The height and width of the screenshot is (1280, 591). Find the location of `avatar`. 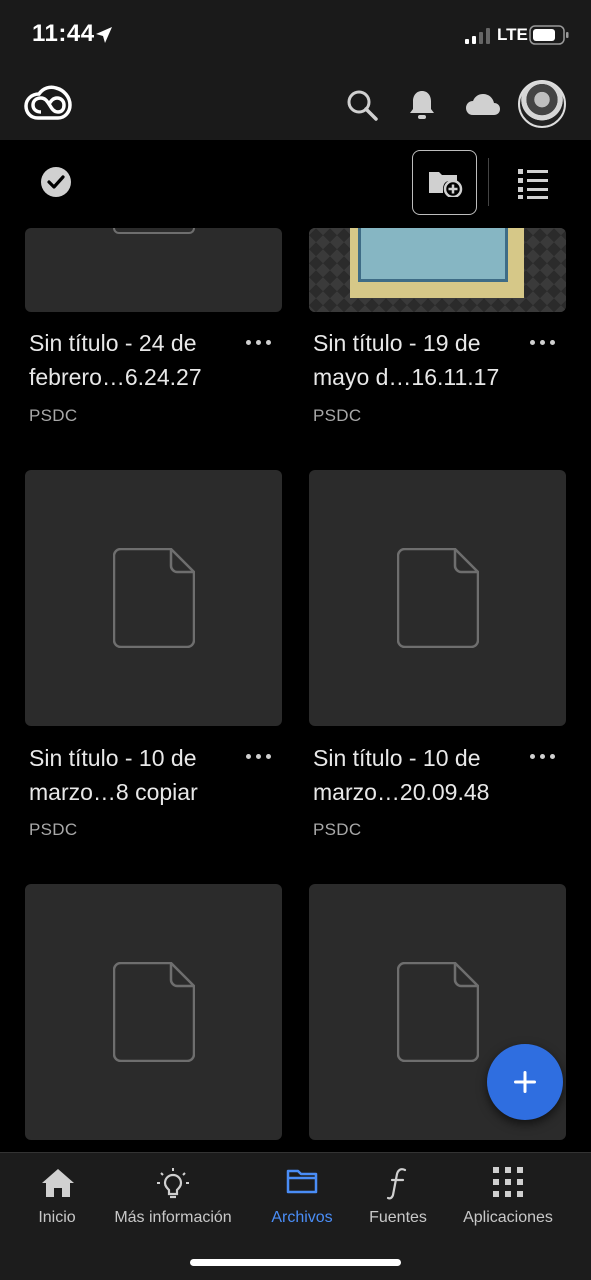

avatar is located at coordinates (542, 104).